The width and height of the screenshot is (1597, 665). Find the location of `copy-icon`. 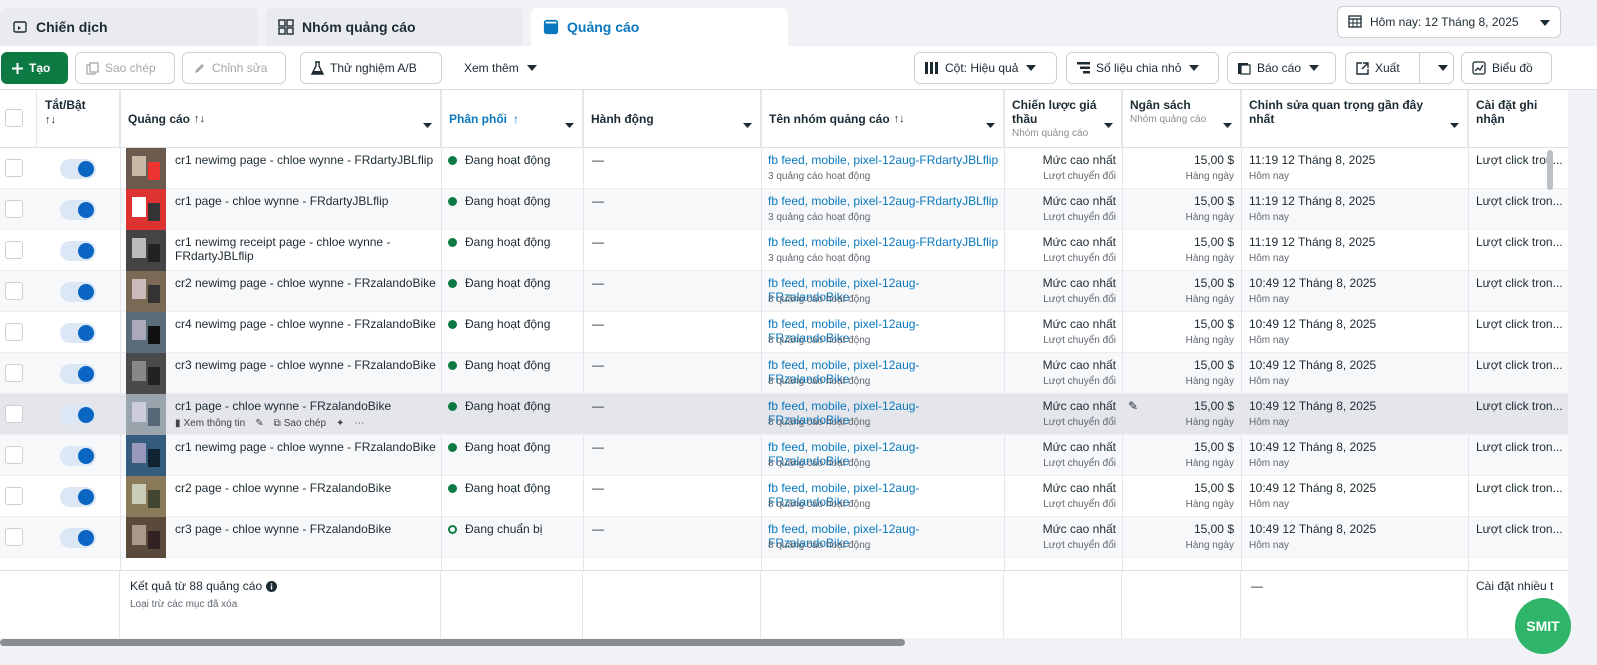

copy-icon is located at coordinates (92, 68).